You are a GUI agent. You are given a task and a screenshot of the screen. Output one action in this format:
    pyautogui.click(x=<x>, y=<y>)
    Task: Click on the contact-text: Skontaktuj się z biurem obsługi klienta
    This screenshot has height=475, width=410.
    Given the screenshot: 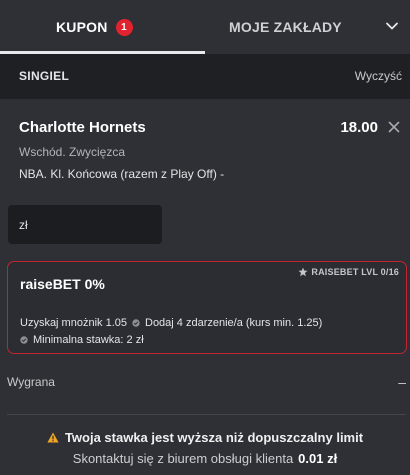 What is the action you would take?
    pyautogui.click(x=183, y=458)
    